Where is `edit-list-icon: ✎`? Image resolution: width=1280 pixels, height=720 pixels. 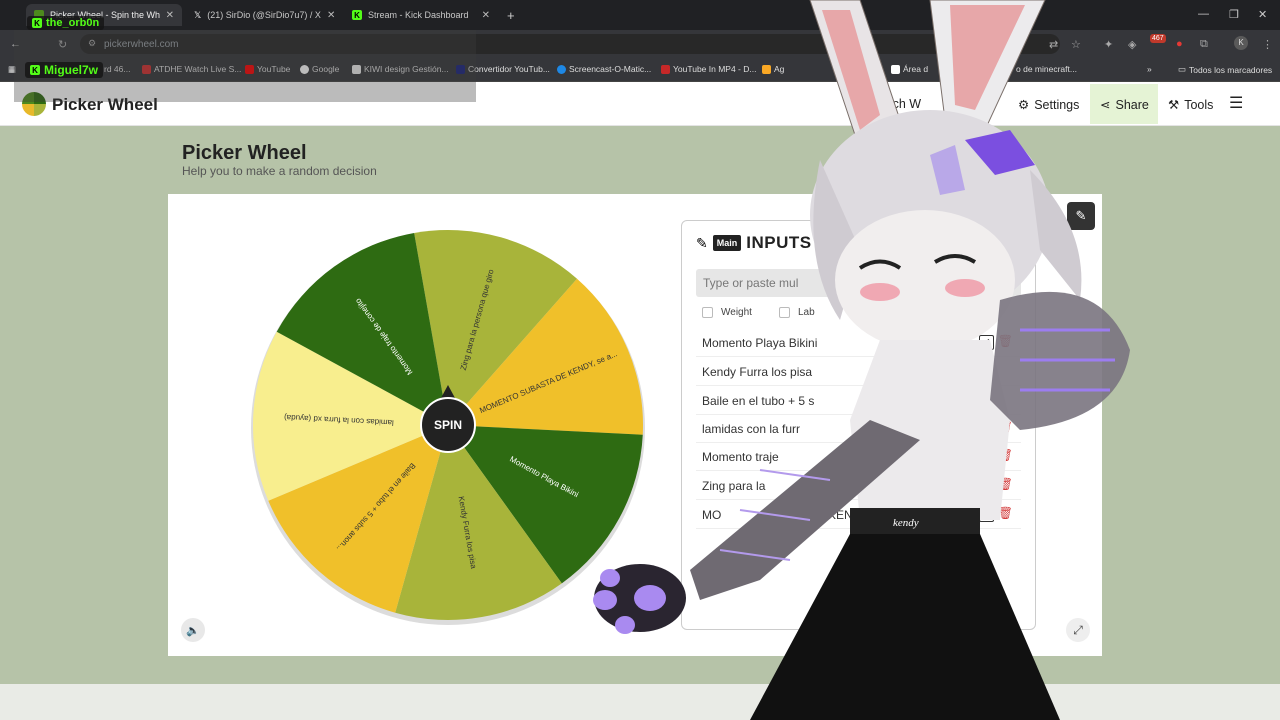
edit-list-icon: ✎ is located at coordinates (702, 242).